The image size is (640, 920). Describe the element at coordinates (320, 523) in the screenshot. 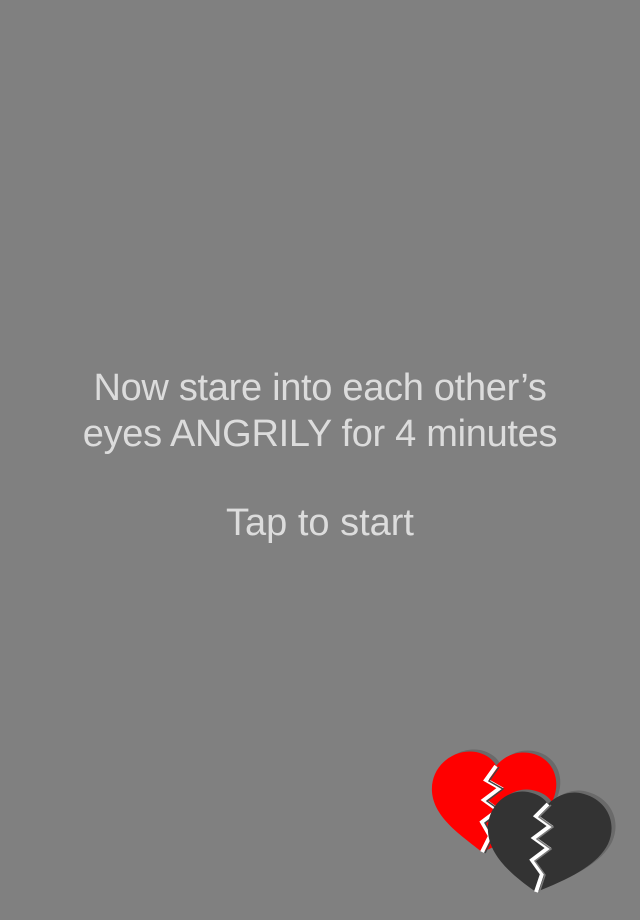

I see `tap-to-start-label: Tap to start` at that location.